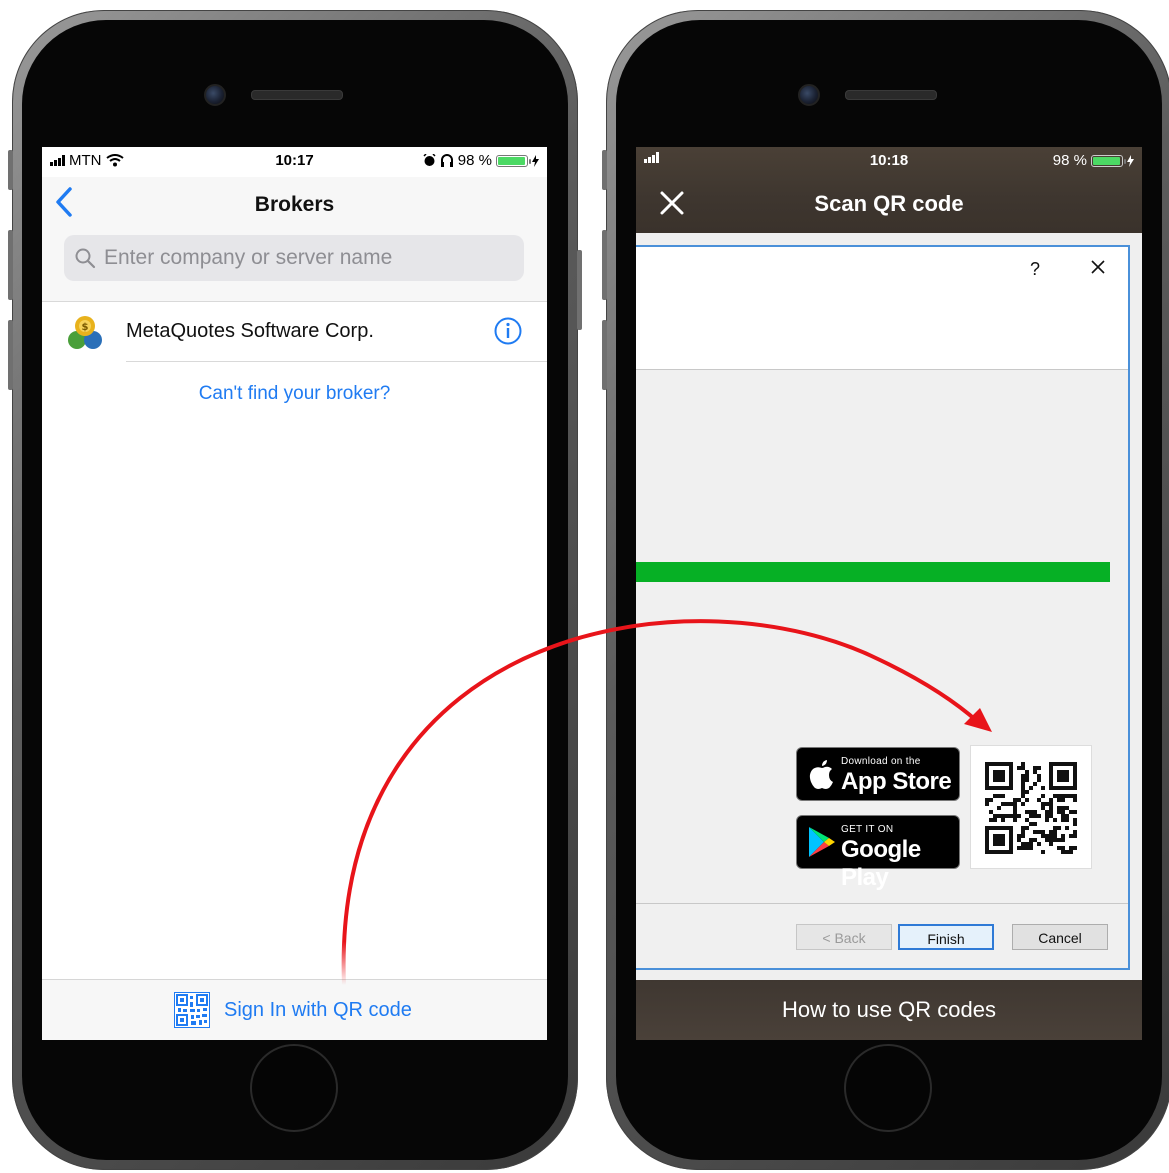  Describe the element at coordinates (1098, 267) in the screenshot. I see `dialog-close-icon` at that location.